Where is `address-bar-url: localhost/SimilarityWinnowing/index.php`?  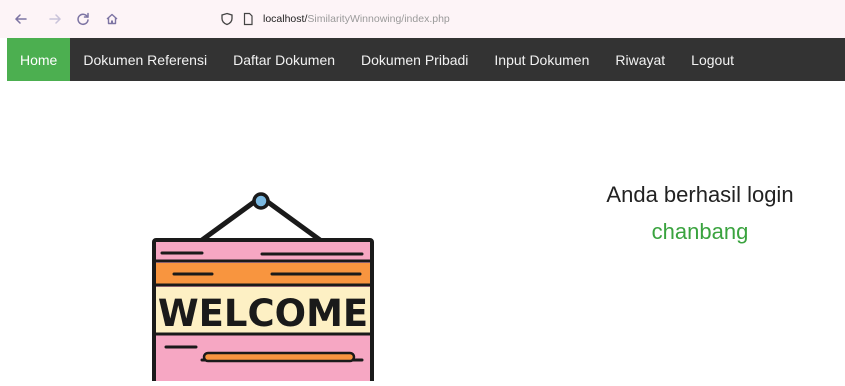
address-bar-url: localhost/SimilarityWinnowing/index.php is located at coordinates (356, 19).